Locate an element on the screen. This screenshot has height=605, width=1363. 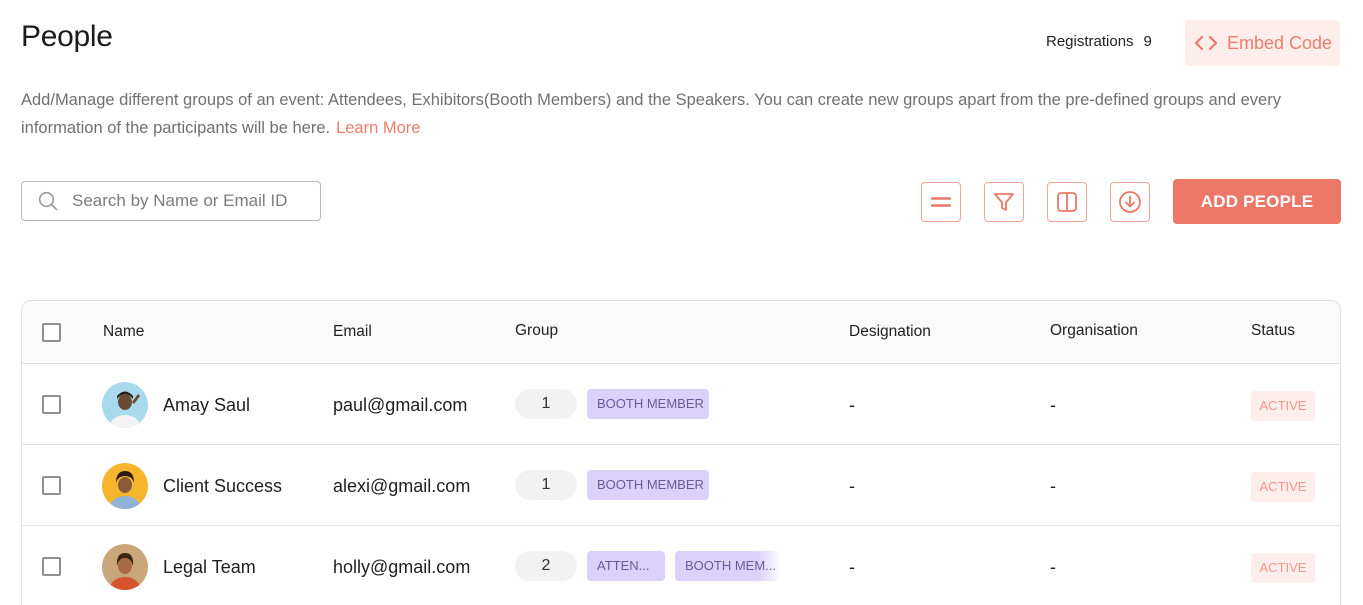
column-header-designation: Designation is located at coordinates (890, 332).